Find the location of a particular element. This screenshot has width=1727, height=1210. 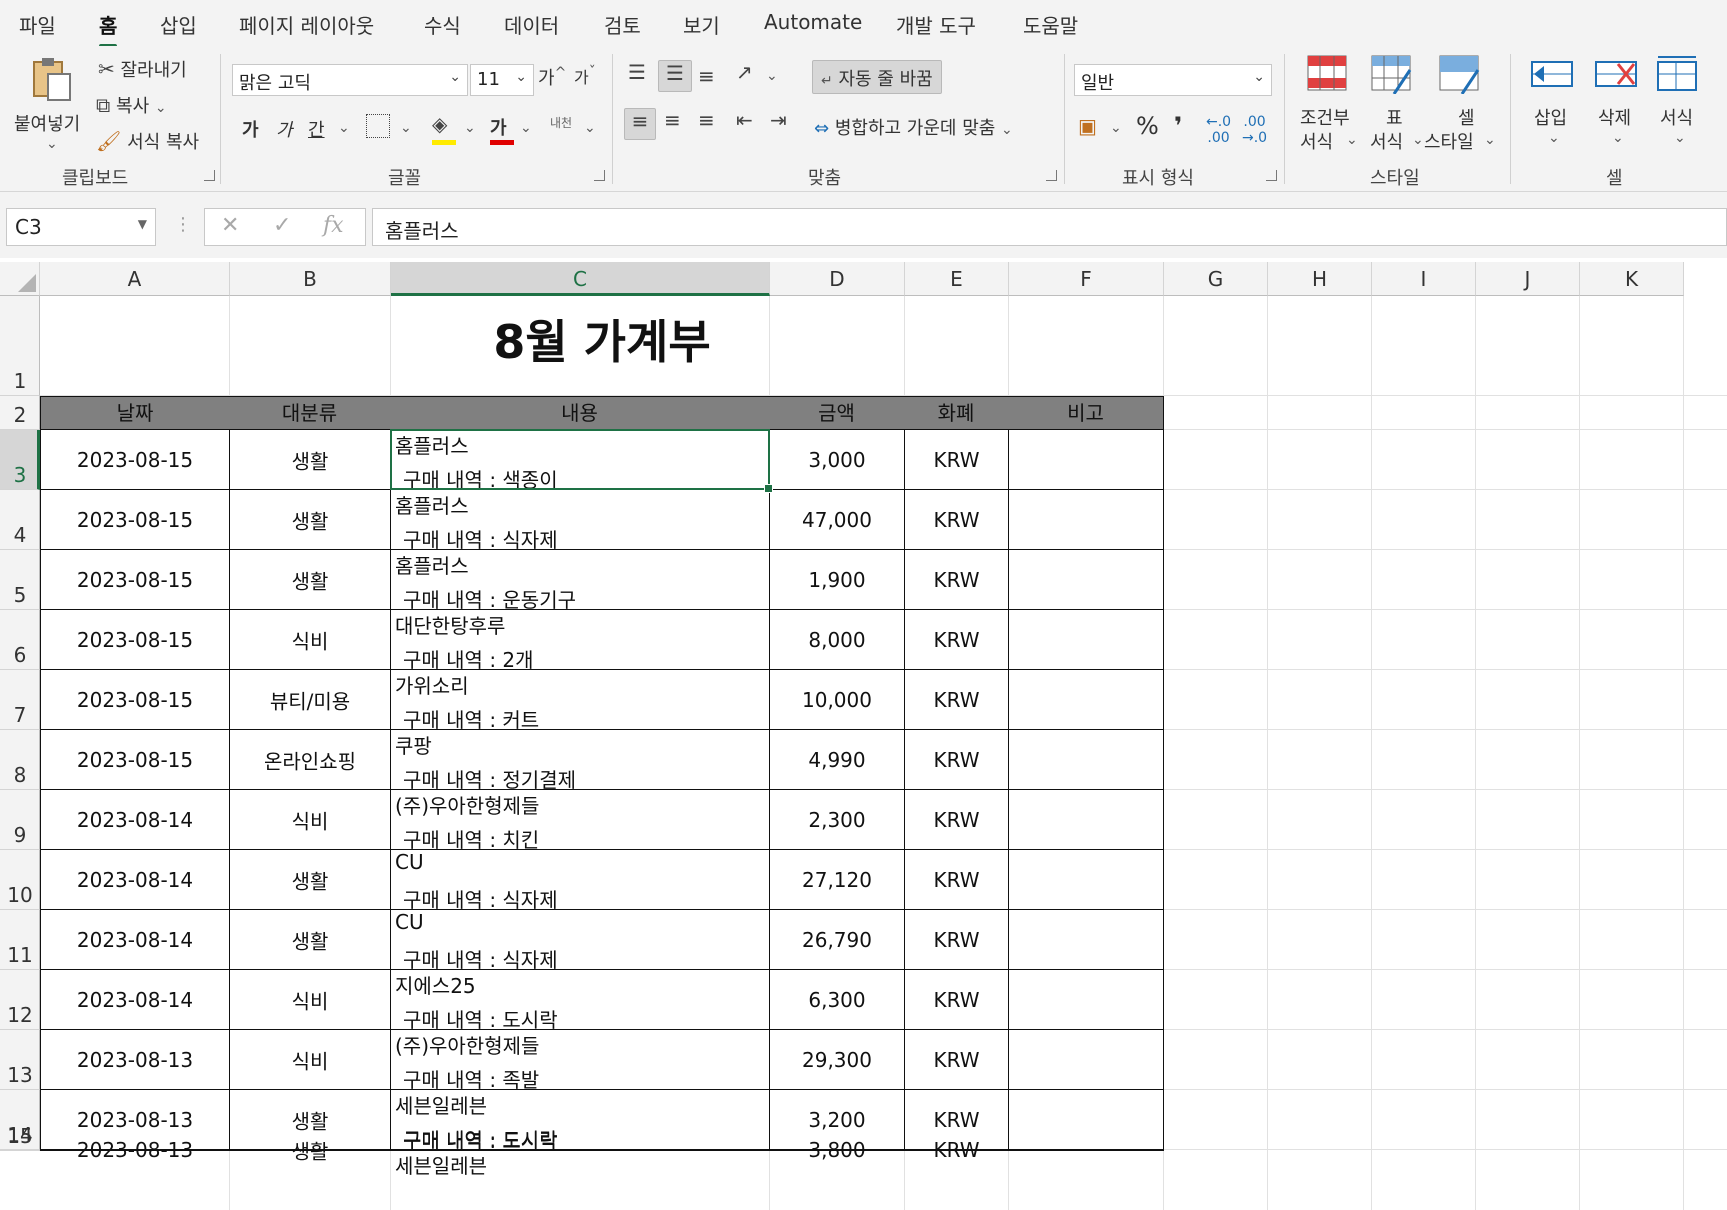

align-middle-icon: ☰ is located at coordinates (675, 76).